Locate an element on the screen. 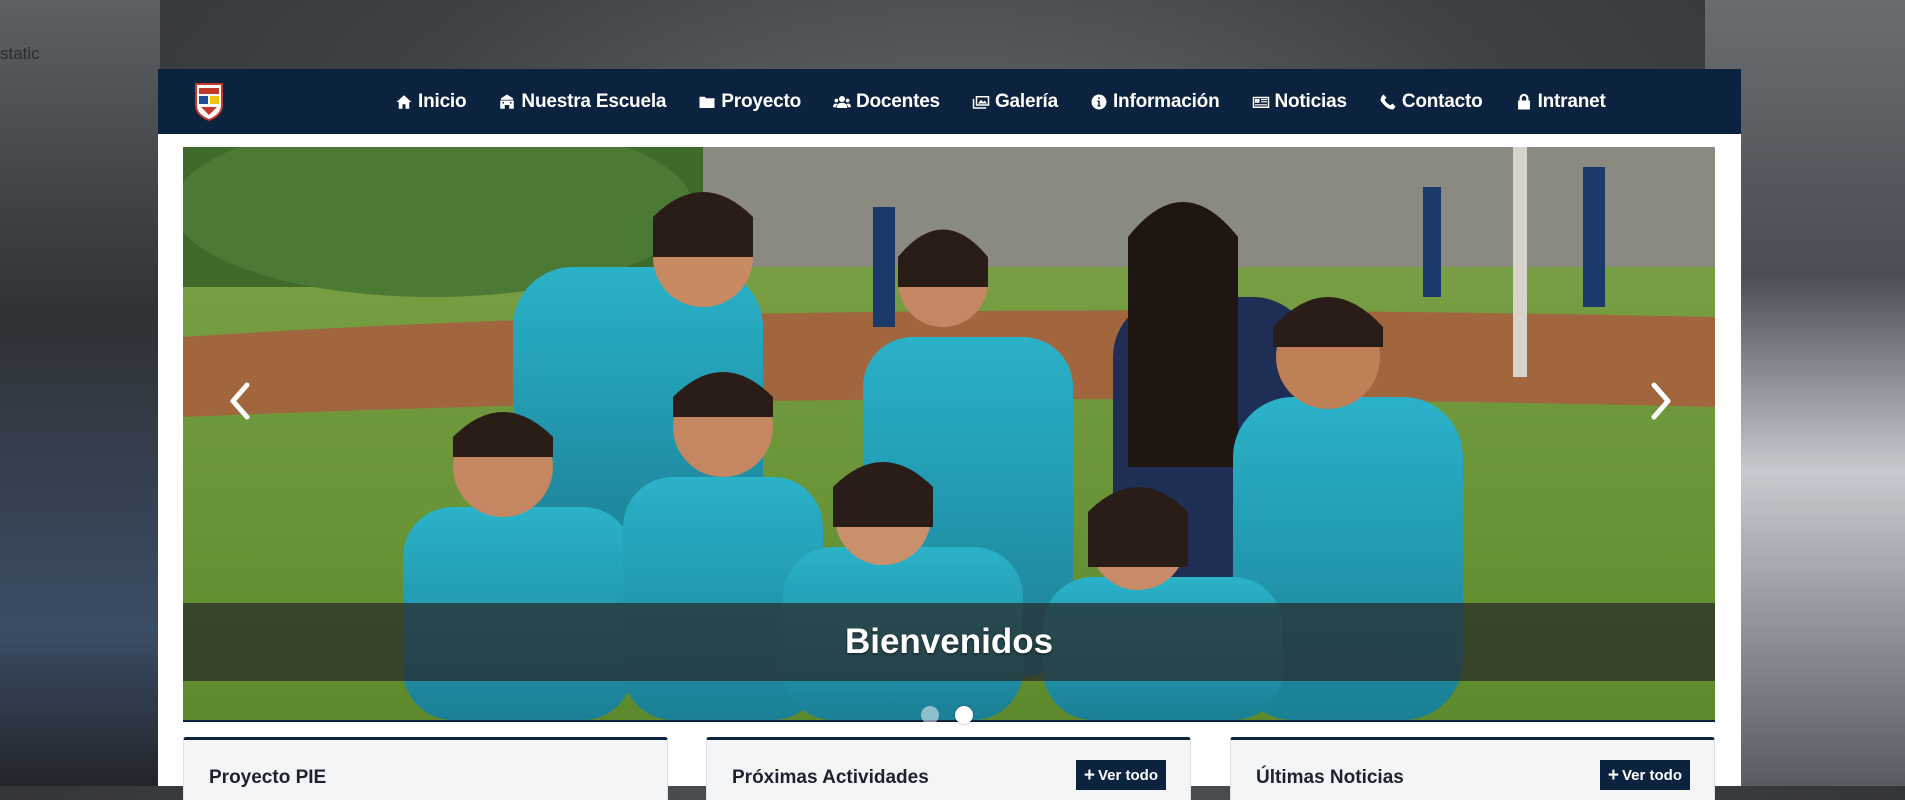 The height and width of the screenshot is (800, 1905). card-ultimas-noticias: Últimas Noticias + Ver todo is located at coordinates (1472, 768).